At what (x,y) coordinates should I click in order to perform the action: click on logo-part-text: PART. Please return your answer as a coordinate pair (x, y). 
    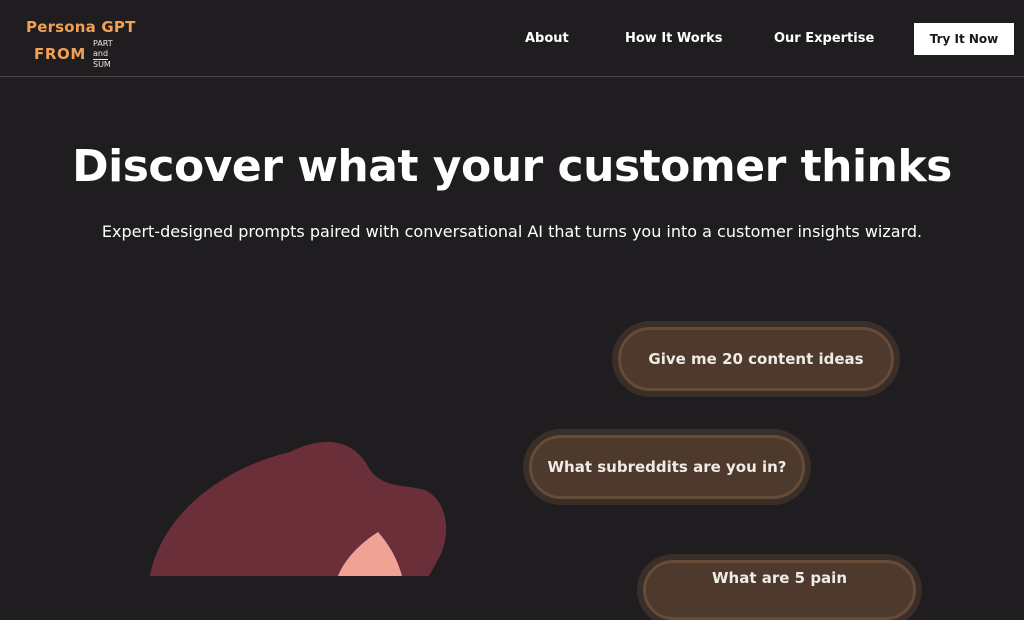
    Looking at the image, I should click on (103, 43).